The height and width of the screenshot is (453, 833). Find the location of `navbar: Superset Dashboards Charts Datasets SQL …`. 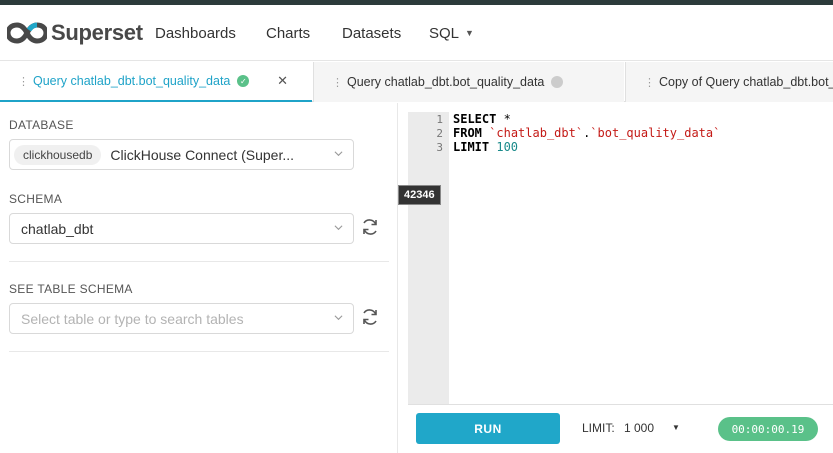

navbar: Superset Dashboards Charts Datasets SQL … is located at coordinates (416, 33).